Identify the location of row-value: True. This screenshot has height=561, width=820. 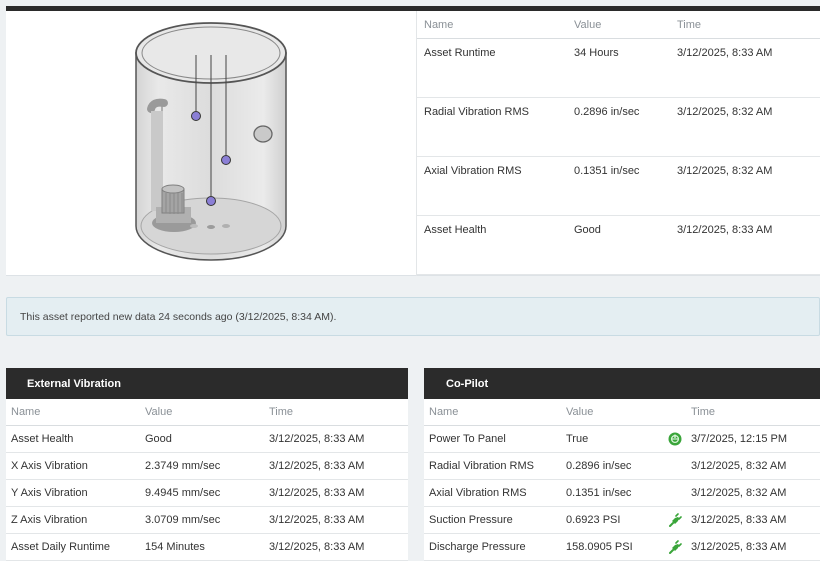
(577, 439).